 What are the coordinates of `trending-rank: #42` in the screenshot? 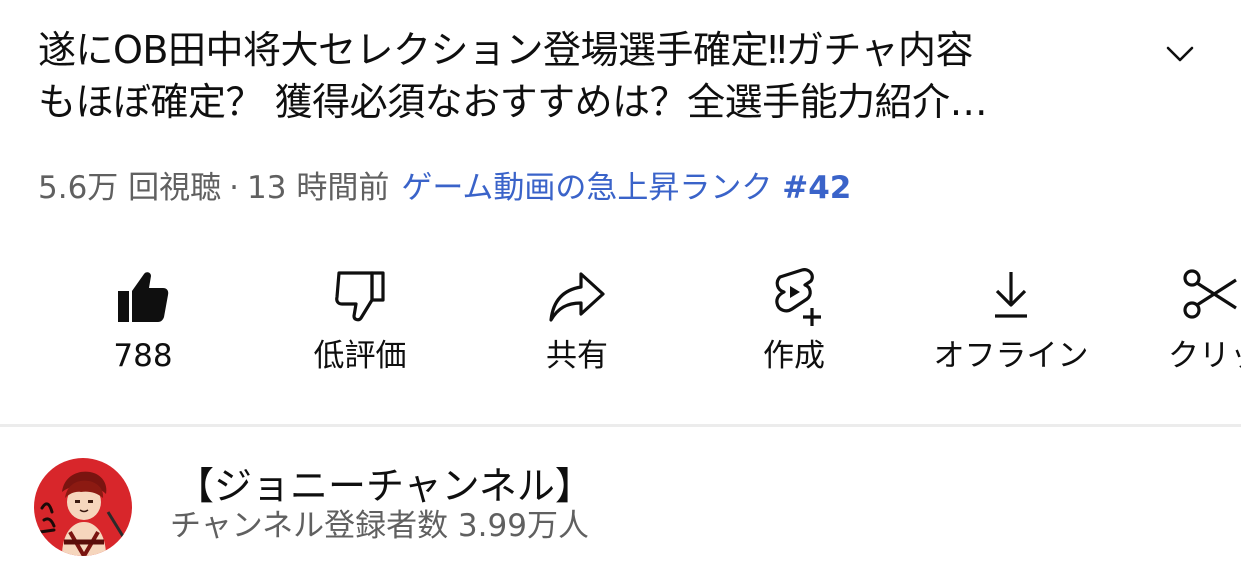 It's located at (817, 188).